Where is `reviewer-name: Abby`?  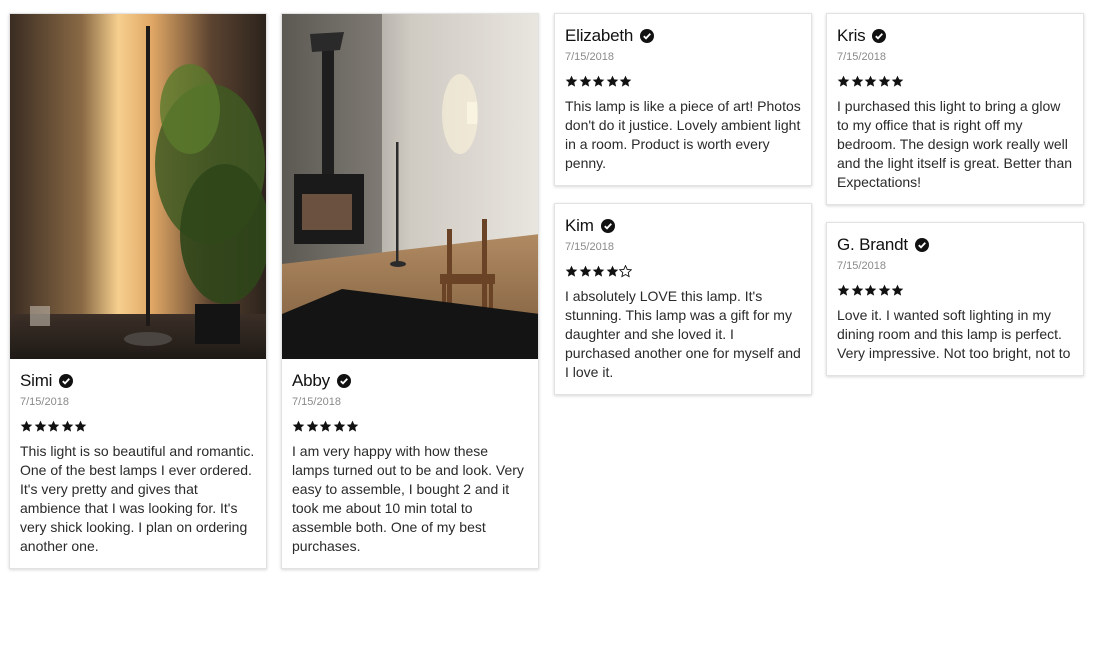
reviewer-name: Abby is located at coordinates (311, 380).